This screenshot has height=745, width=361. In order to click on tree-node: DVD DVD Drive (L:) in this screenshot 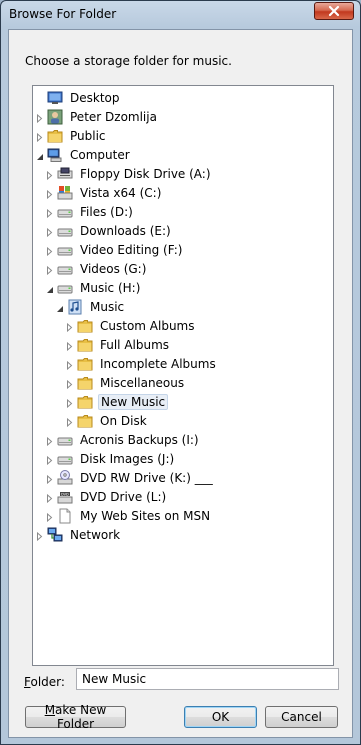, I will do `click(106, 496)`.